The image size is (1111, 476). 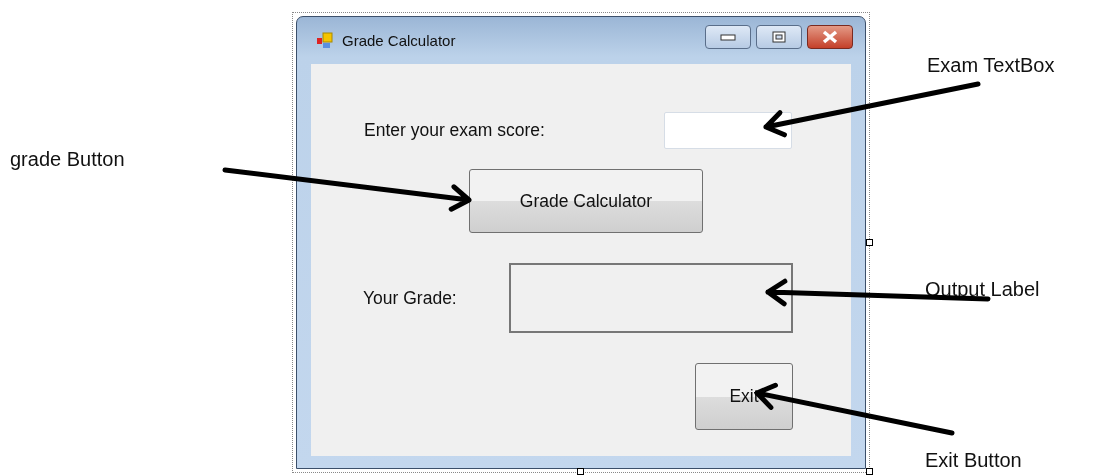 What do you see at coordinates (410, 298) in the screenshot?
I see `grade-label: Your Grade:` at bounding box center [410, 298].